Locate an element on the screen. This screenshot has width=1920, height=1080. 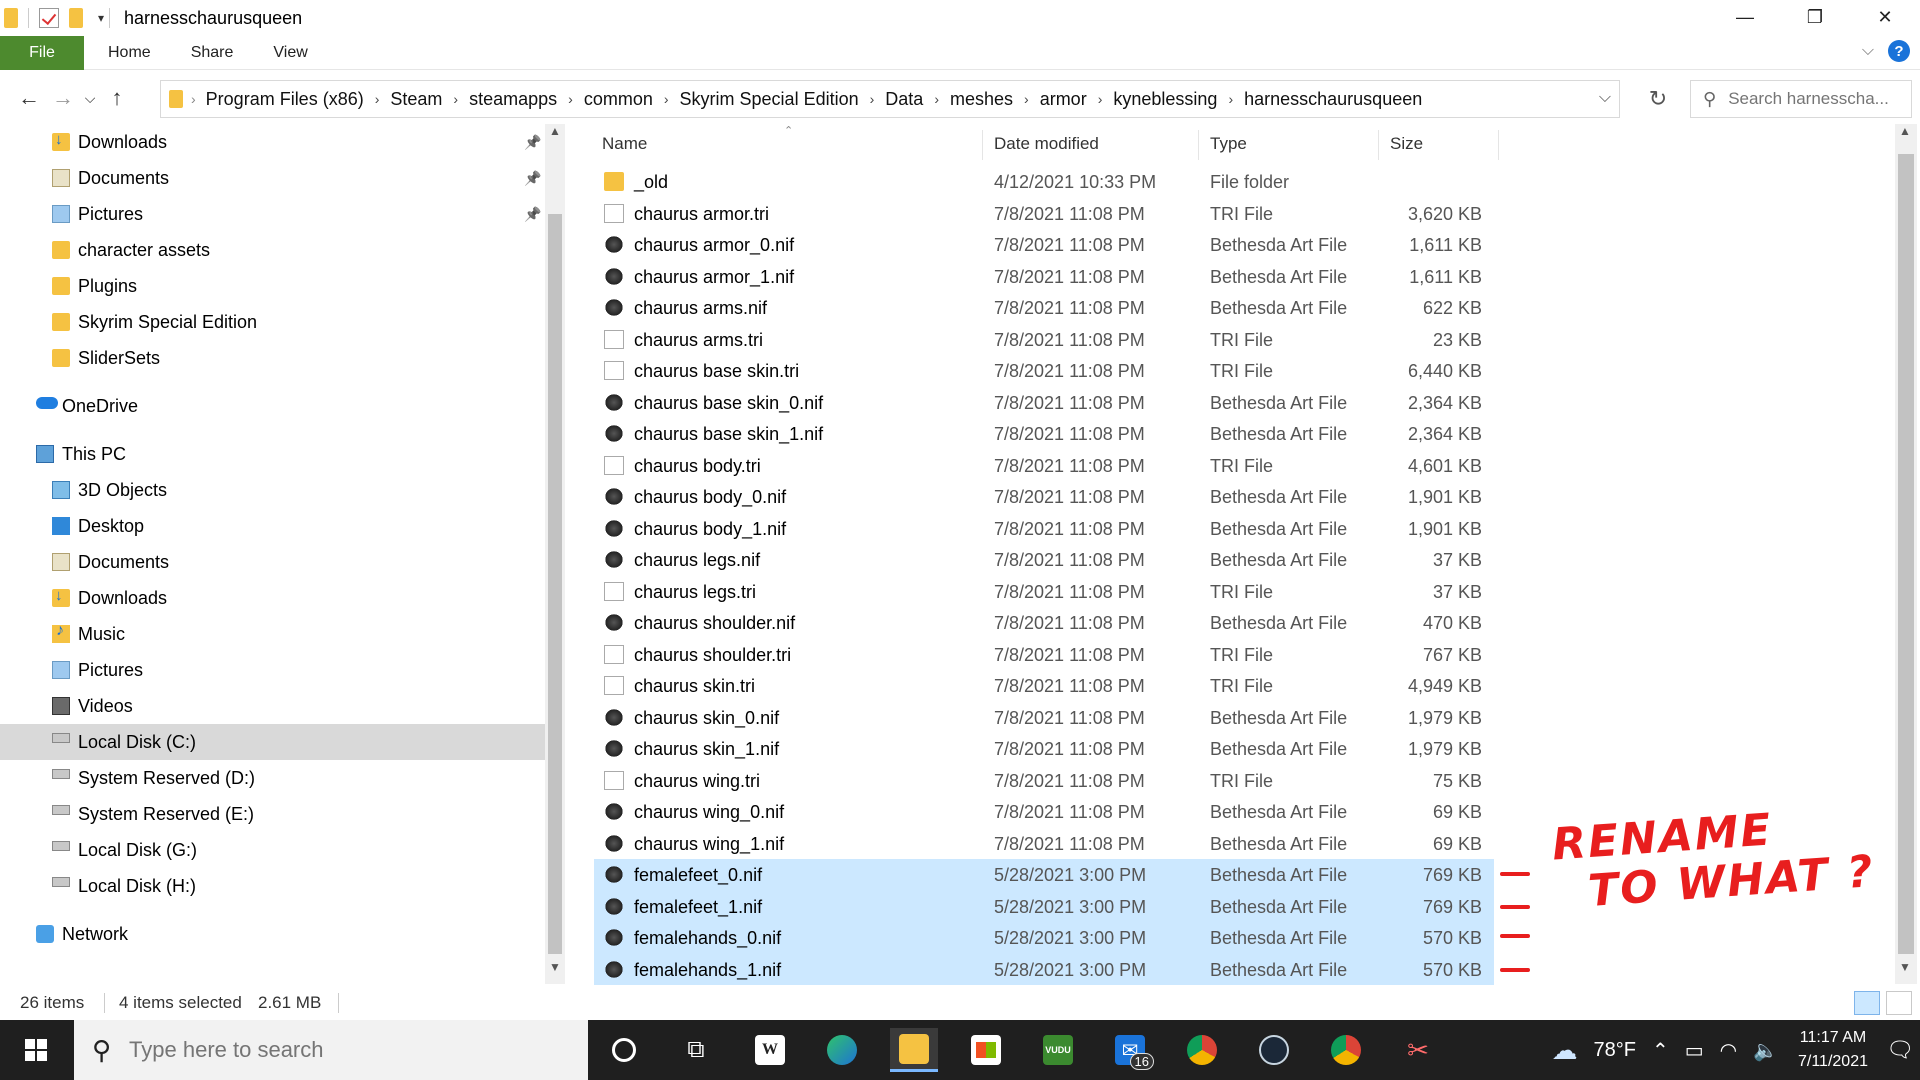
nav-item: 3D Objects is located at coordinates (272, 490).